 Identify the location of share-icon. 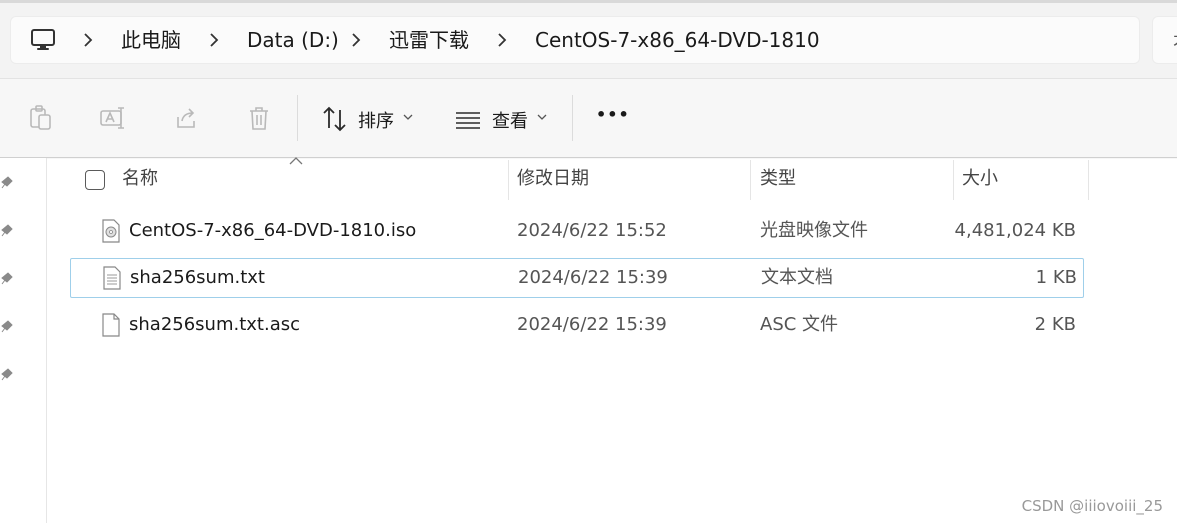
(187, 118).